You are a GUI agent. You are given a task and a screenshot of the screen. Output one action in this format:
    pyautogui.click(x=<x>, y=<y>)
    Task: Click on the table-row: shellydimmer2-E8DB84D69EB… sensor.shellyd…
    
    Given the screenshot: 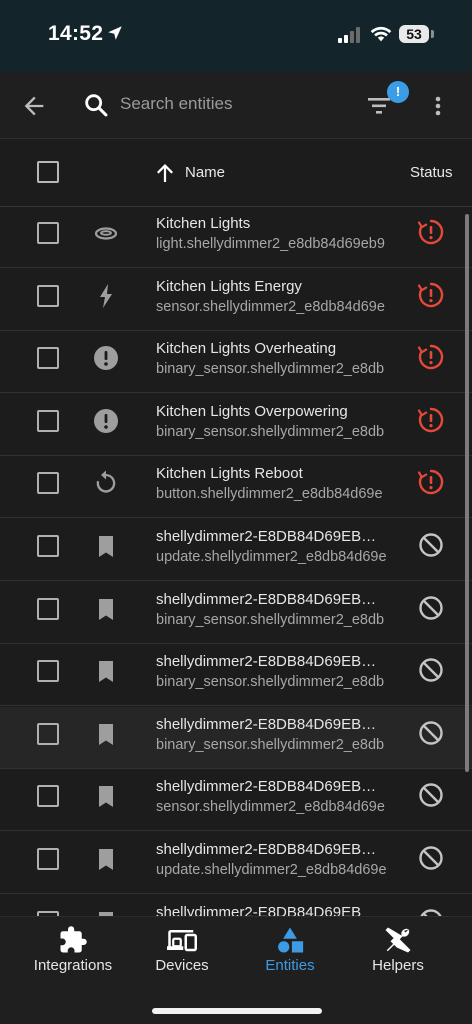 What is the action you would take?
    pyautogui.click(x=236, y=800)
    